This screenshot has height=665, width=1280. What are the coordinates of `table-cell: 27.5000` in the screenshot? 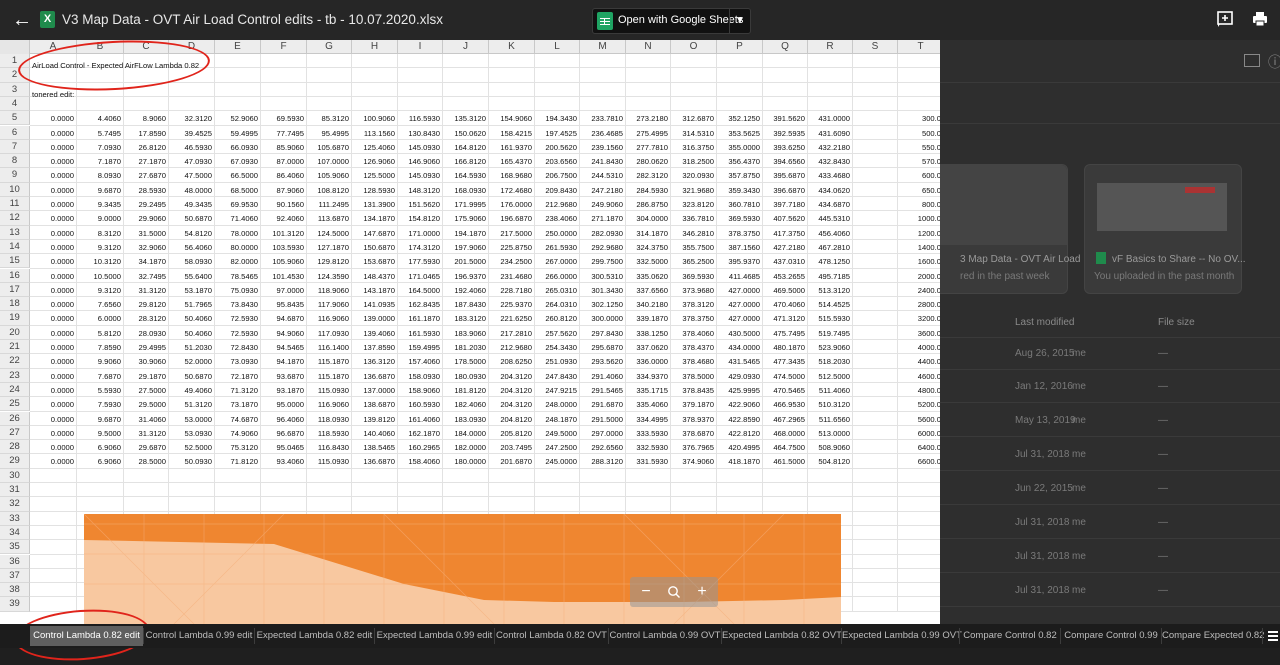 It's located at (146, 390).